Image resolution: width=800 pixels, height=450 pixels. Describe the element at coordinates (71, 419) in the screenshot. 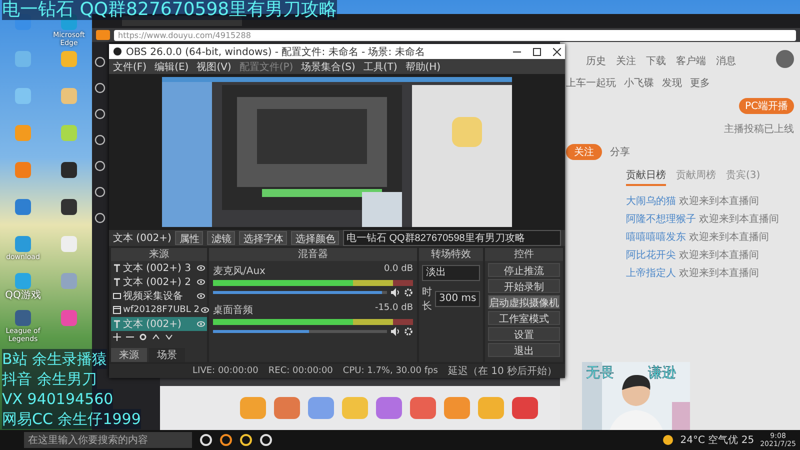

I see `overlay-caption: 网易CC 余生仔1999` at that location.